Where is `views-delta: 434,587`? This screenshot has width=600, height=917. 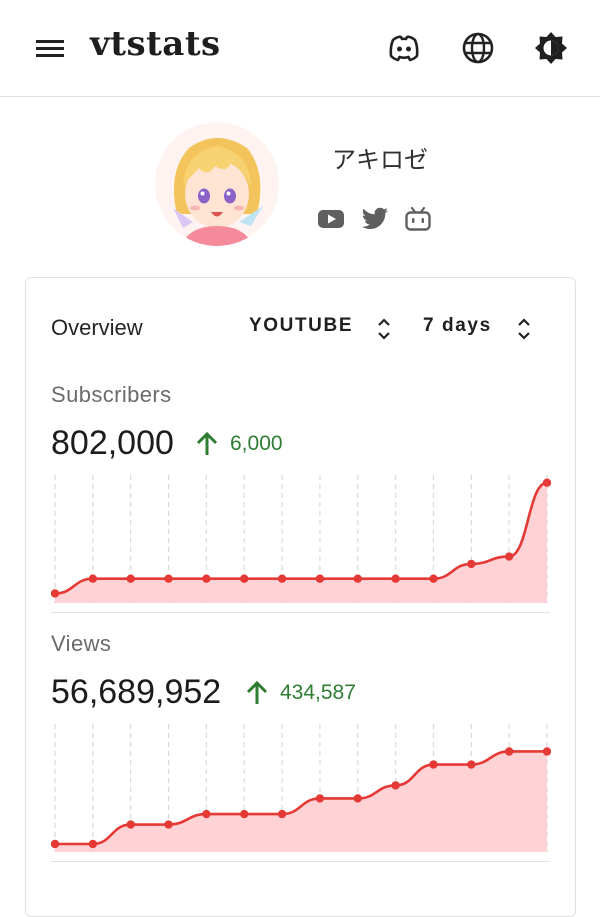 views-delta: 434,587 is located at coordinates (301, 693).